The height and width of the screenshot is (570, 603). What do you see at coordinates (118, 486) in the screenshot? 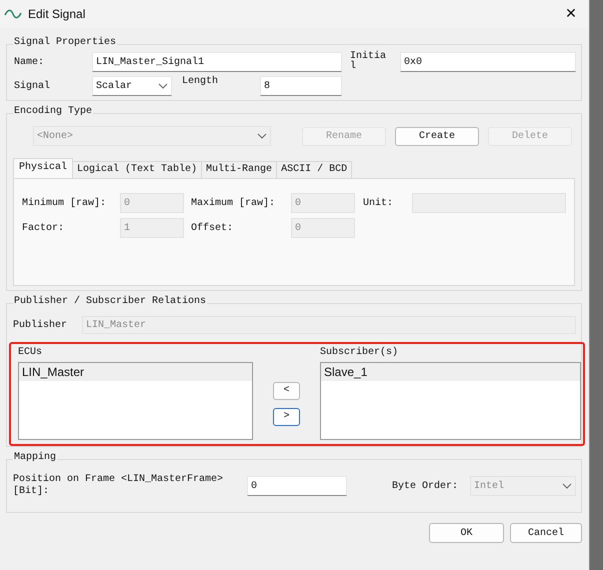
I see `field-label: Position on Frame <LIN_MasterFrame> [Bit]:` at bounding box center [118, 486].